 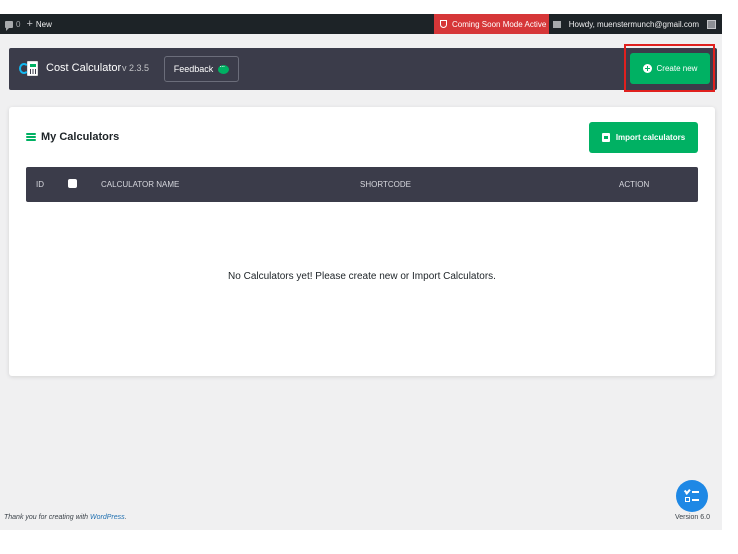 What do you see at coordinates (556, 24) in the screenshot?
I see `screen-options-icon` at bounding box center [556, 24].